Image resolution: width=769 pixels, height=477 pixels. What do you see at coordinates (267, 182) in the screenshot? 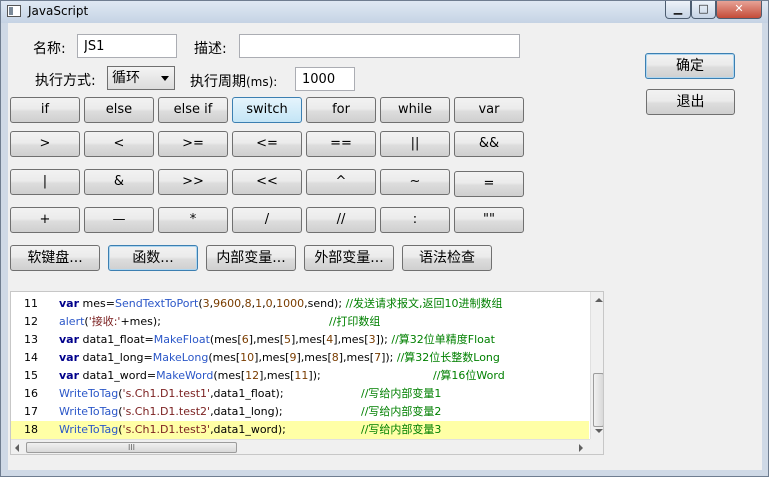
I see `key-button-shift-left: <<` at bounding box center [267, 182].